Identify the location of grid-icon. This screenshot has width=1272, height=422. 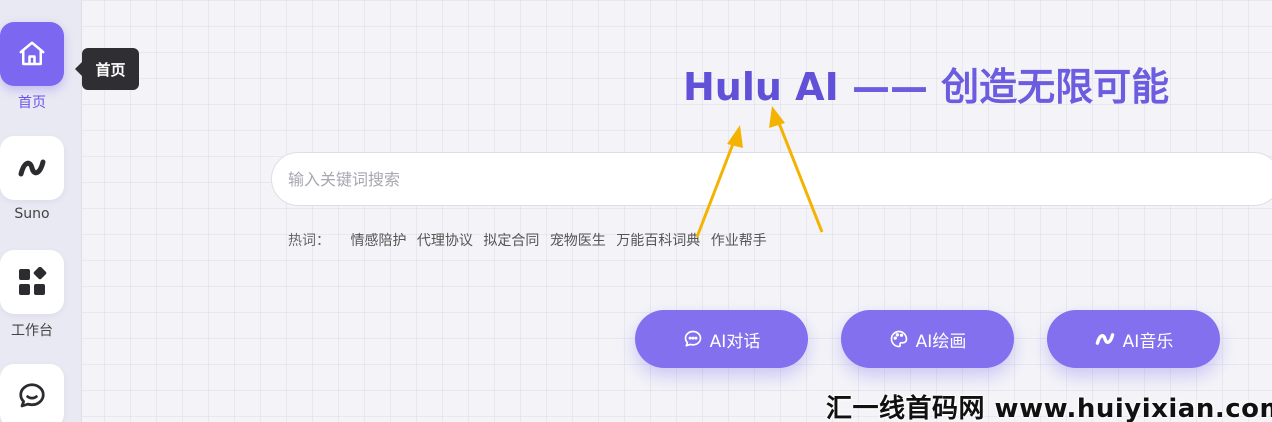
(33, 281).